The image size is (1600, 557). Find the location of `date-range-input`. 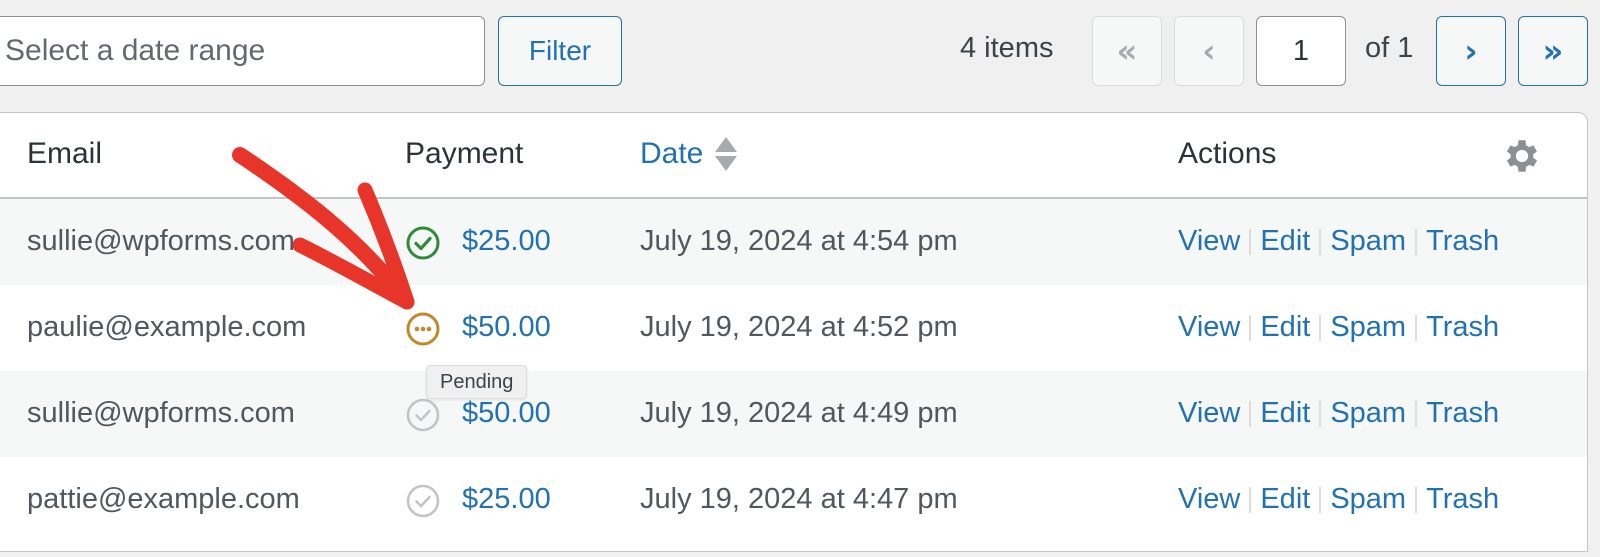

date-range-input is located at coordinates (242, 51).